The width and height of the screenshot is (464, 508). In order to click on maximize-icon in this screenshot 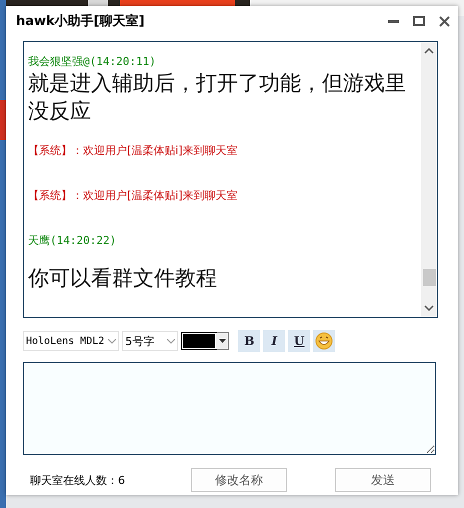, I will do `click(419, 21)`.